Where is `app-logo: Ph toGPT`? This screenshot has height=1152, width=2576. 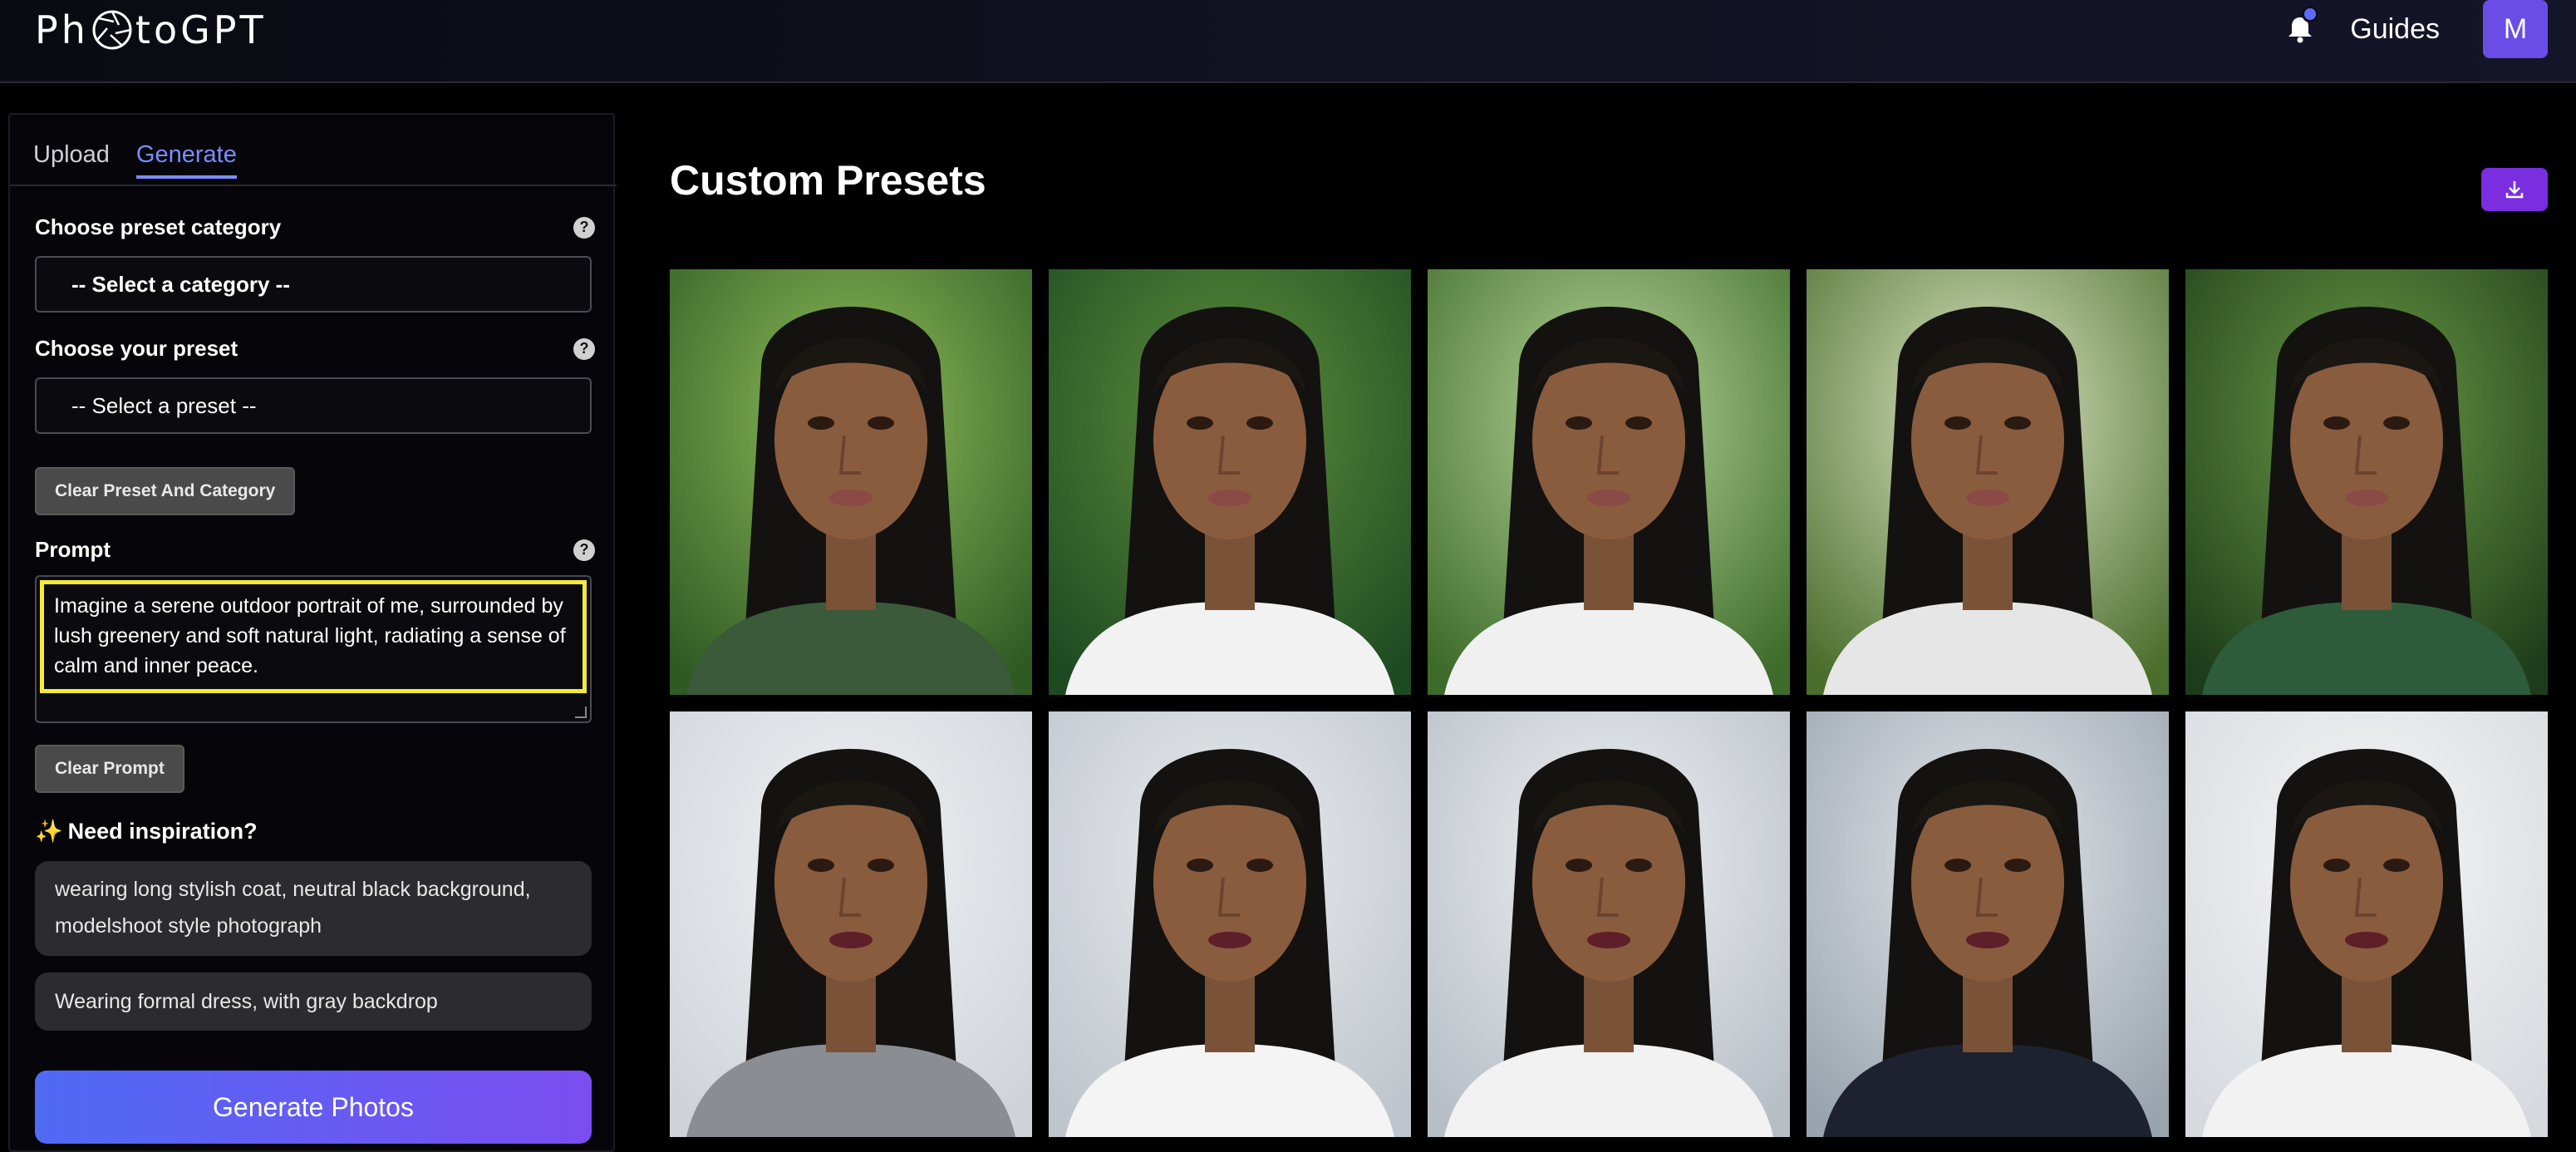
app-logo: Ph toGPT is located at coordinates (151, 30).